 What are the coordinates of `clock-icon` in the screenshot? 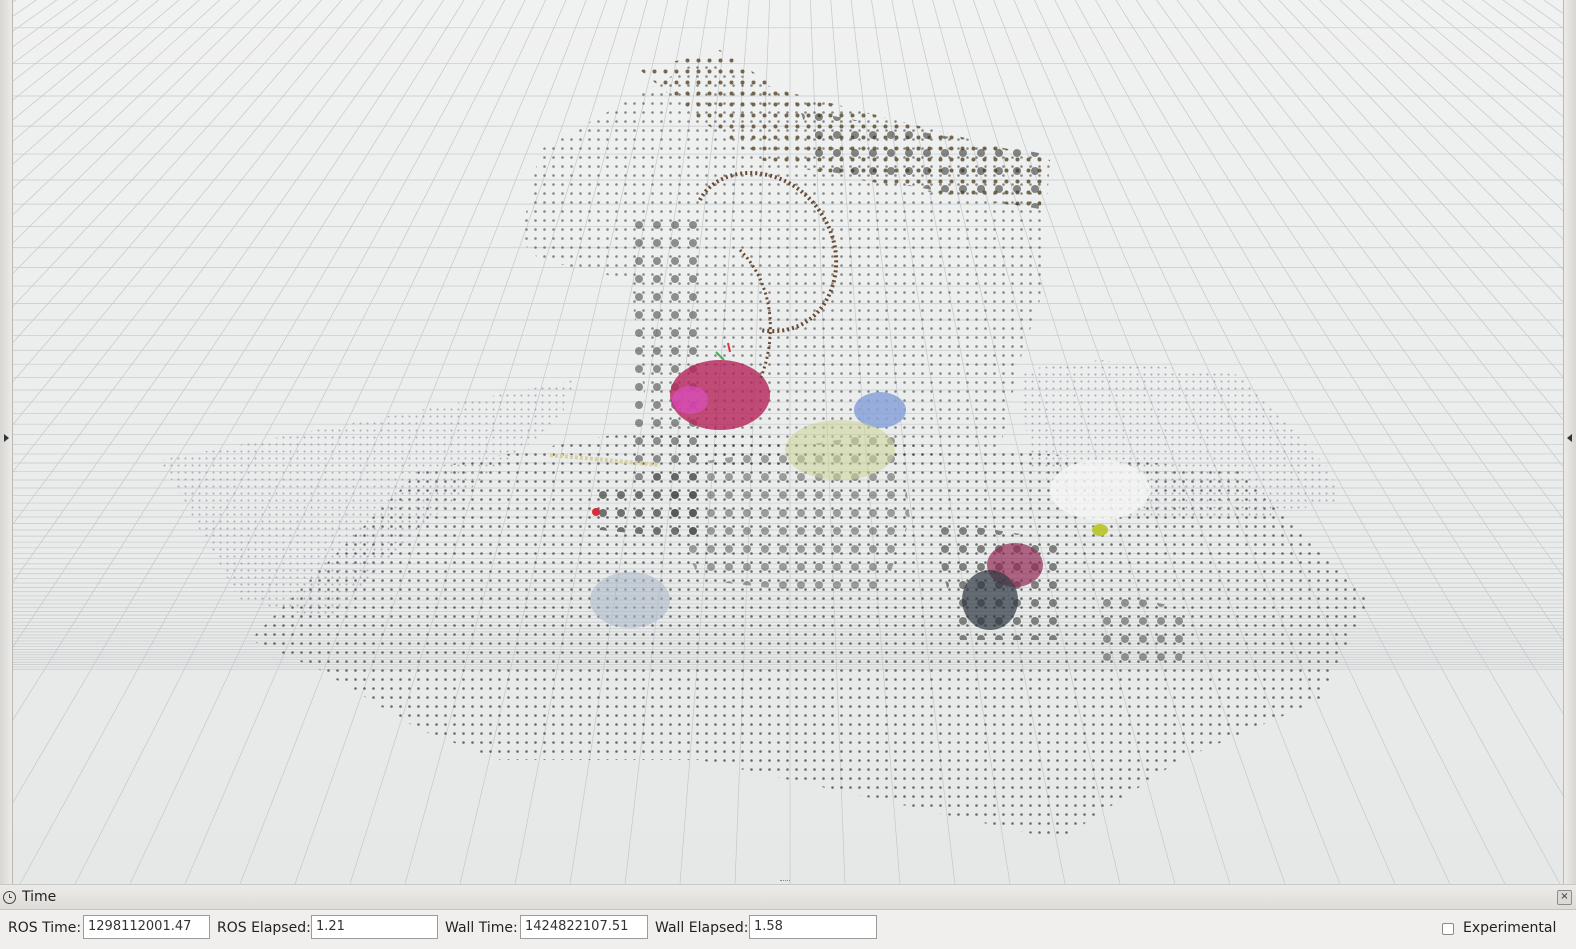 It's located at (9, 897).